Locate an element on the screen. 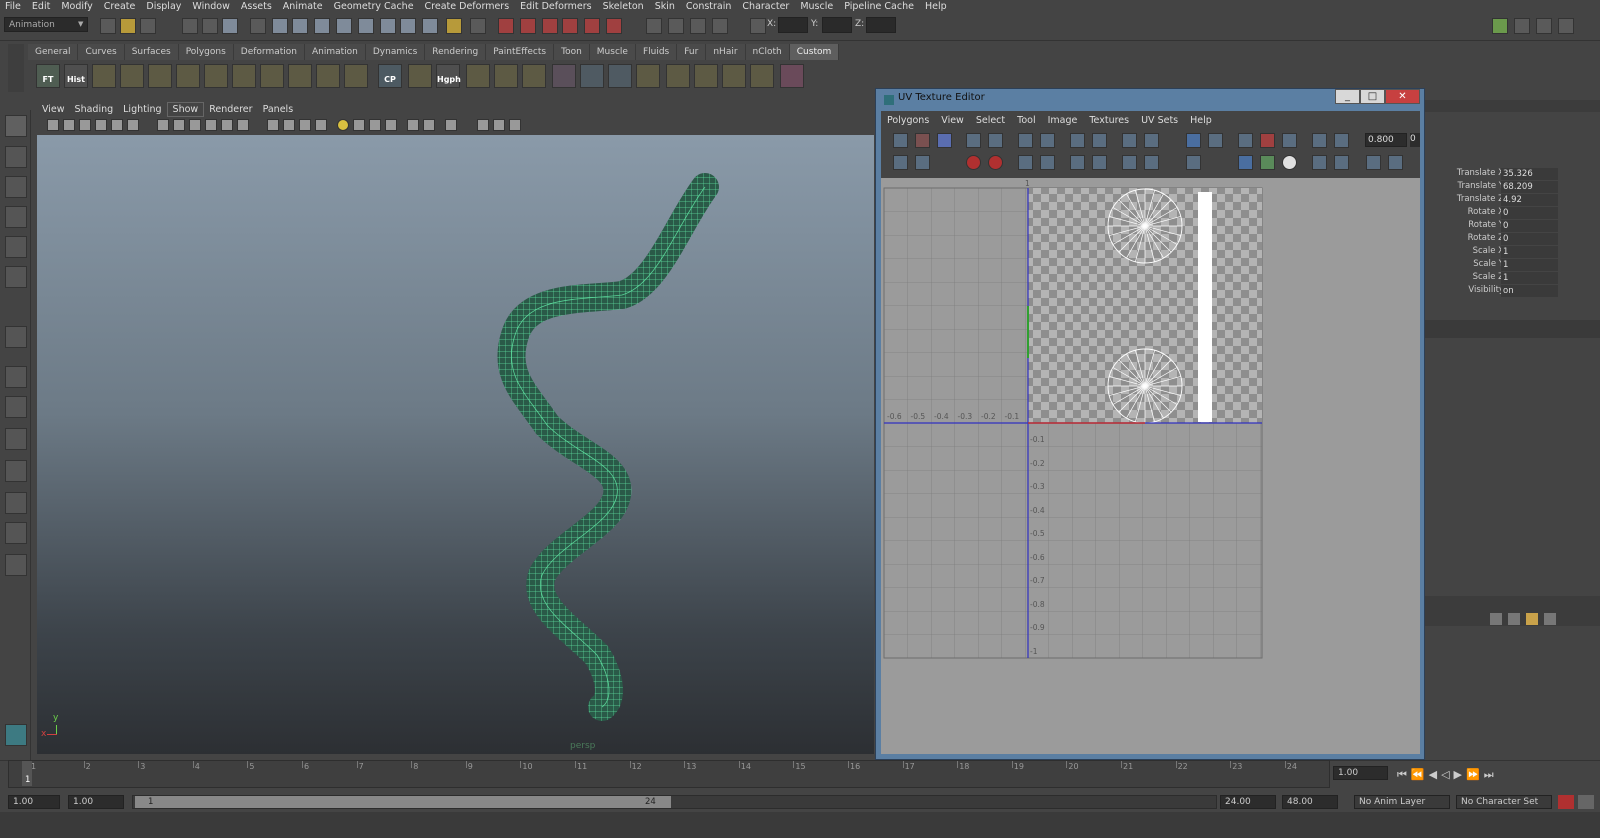  shelf-tab-surfaces: Surfaces is located at coordinates (151, 52).